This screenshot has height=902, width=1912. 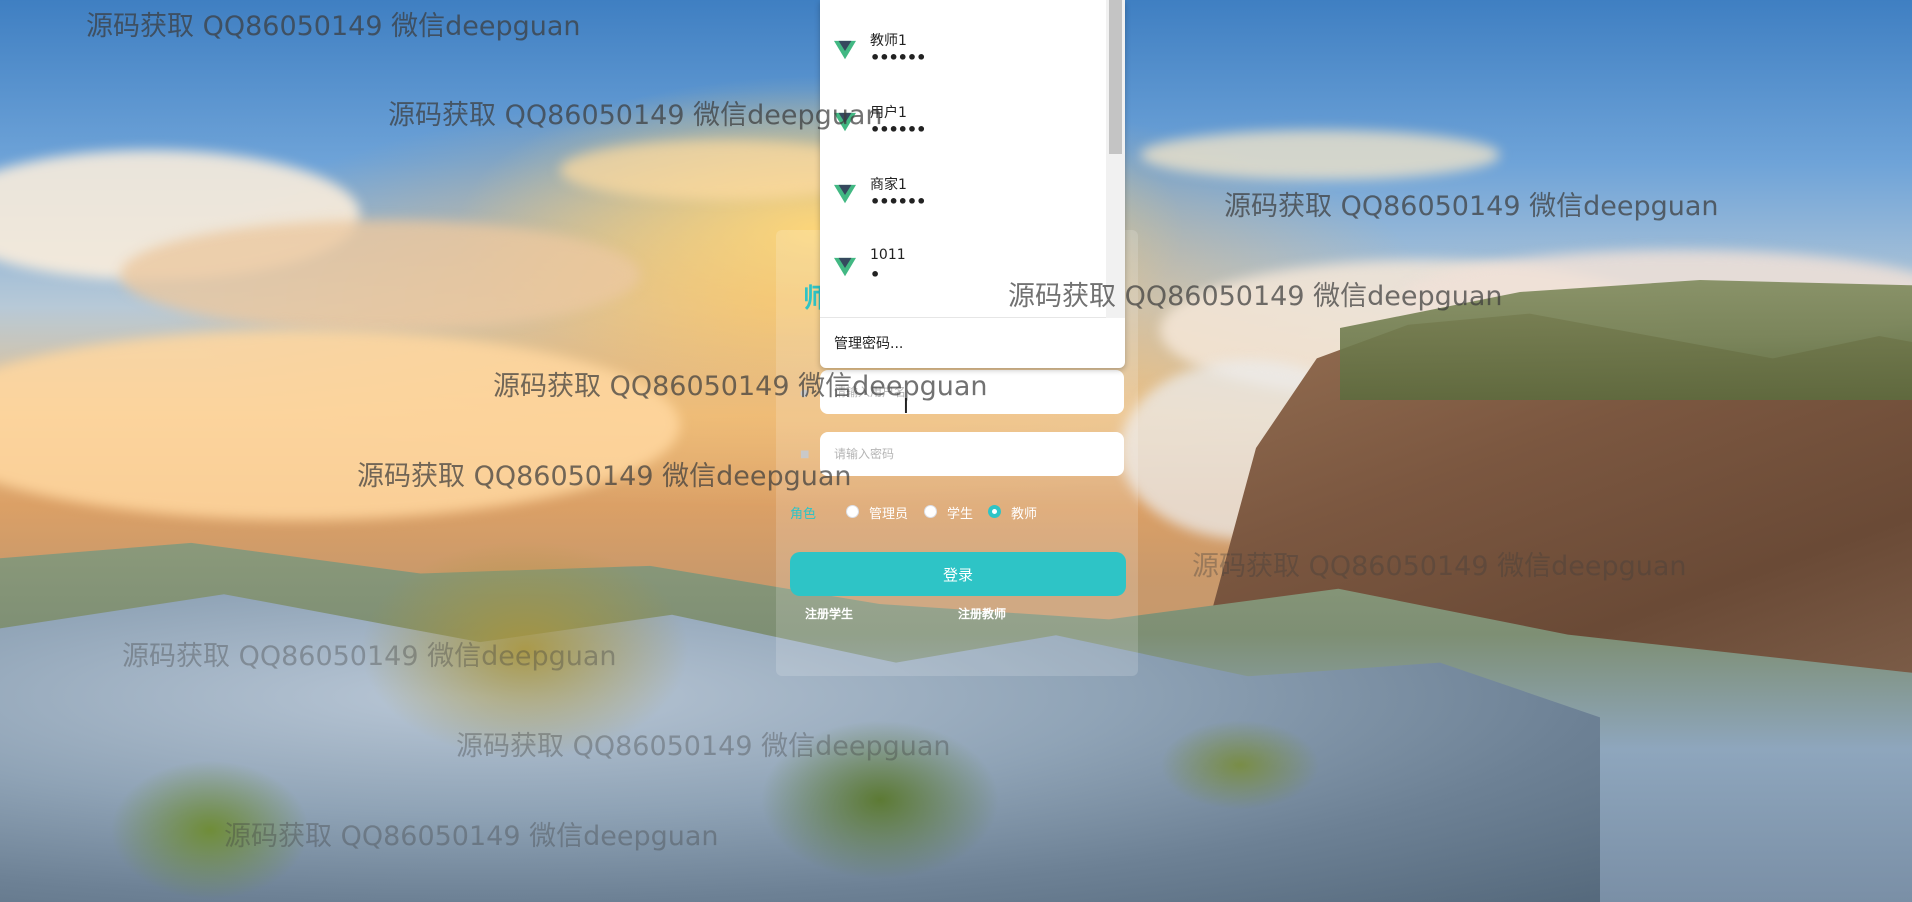 I want to click on register-student-link: 注册学生, so click(x=829, y=613).